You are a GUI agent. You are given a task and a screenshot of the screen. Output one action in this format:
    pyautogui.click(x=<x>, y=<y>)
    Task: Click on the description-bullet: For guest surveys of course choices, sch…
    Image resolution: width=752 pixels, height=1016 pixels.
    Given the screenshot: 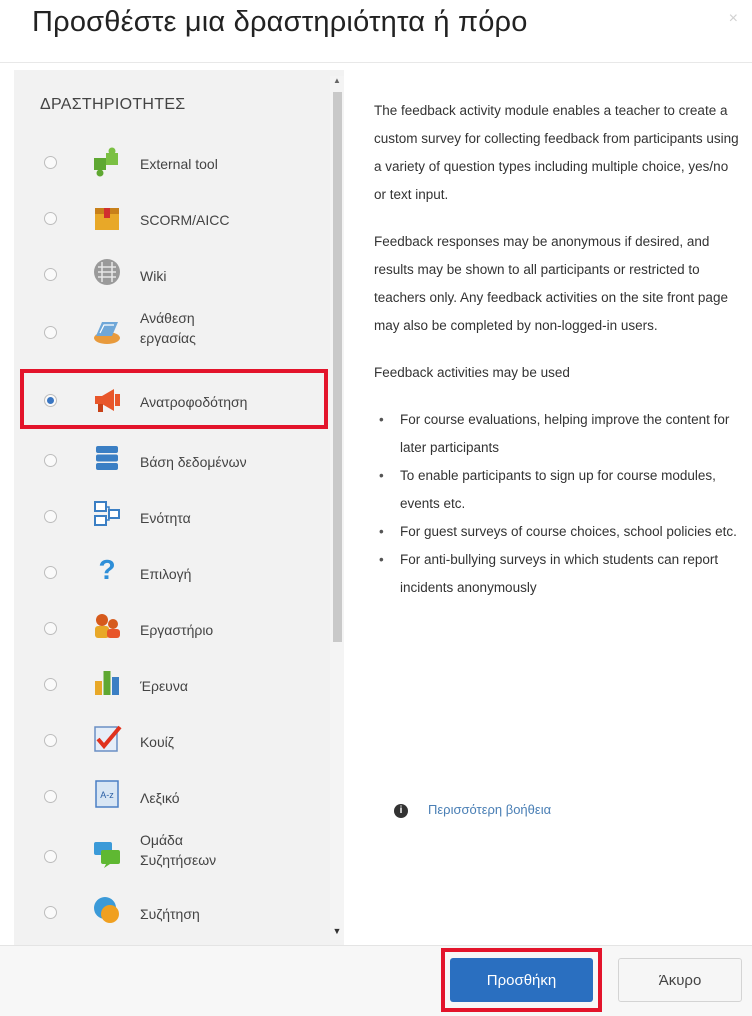 What is the action you would take?
    pyautogui.click(x=559, y=532)
    